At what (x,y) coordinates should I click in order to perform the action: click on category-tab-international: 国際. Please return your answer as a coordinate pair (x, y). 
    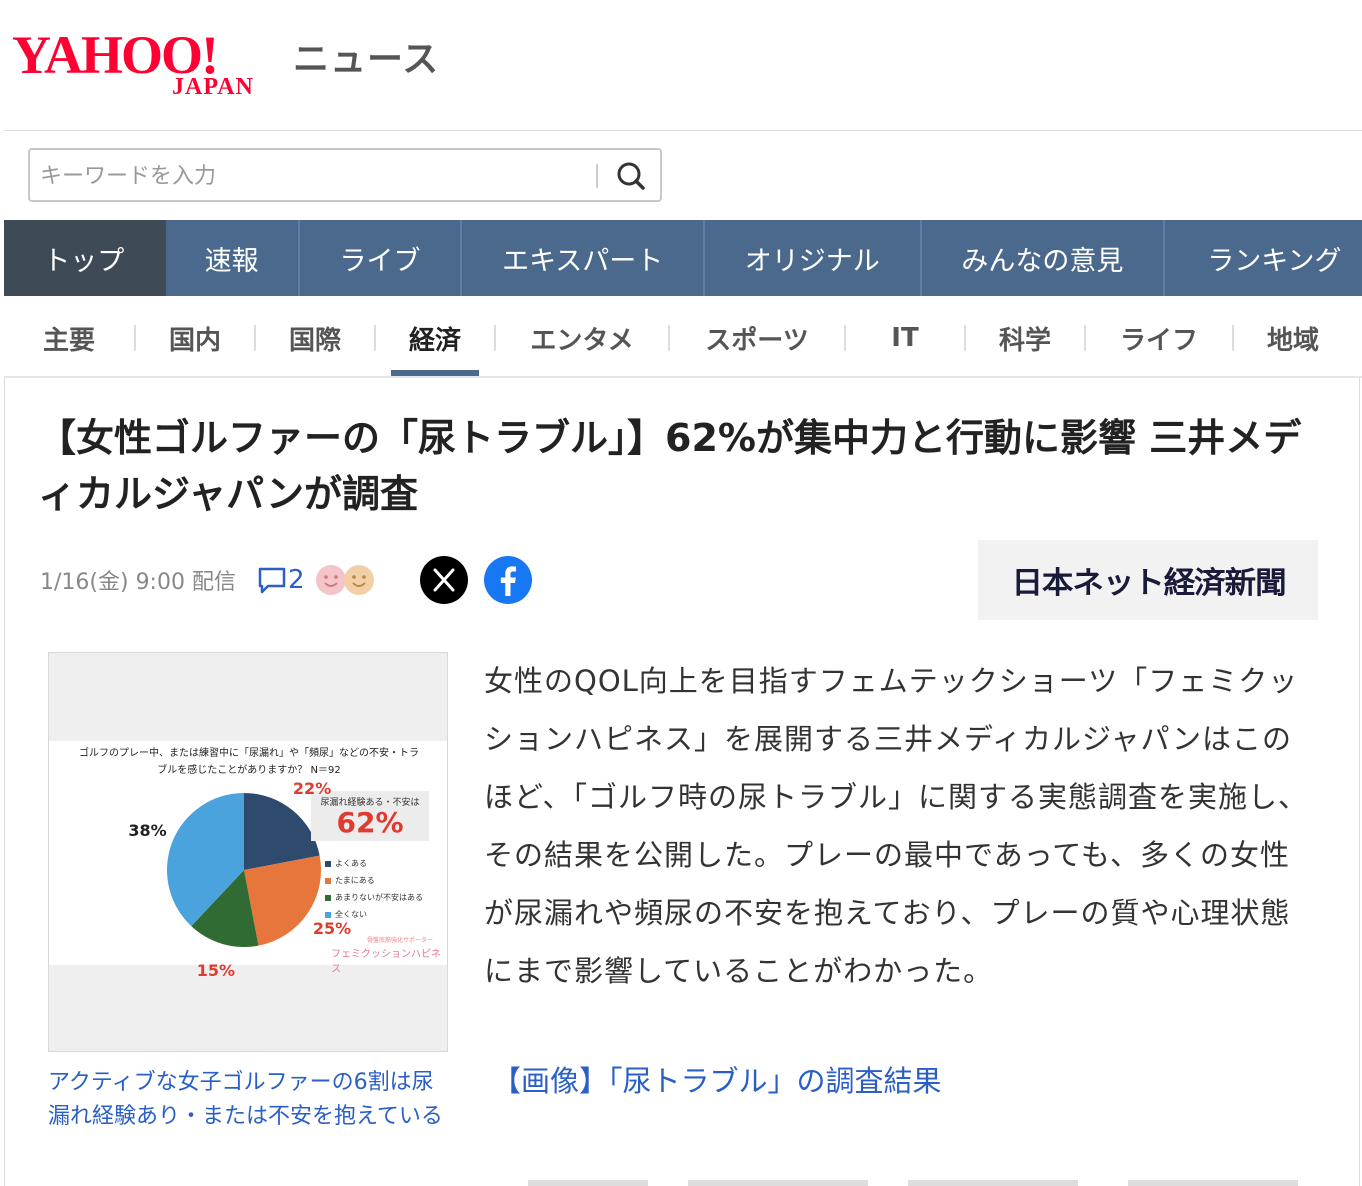
    Looking at the image, I should click on (315, 338).